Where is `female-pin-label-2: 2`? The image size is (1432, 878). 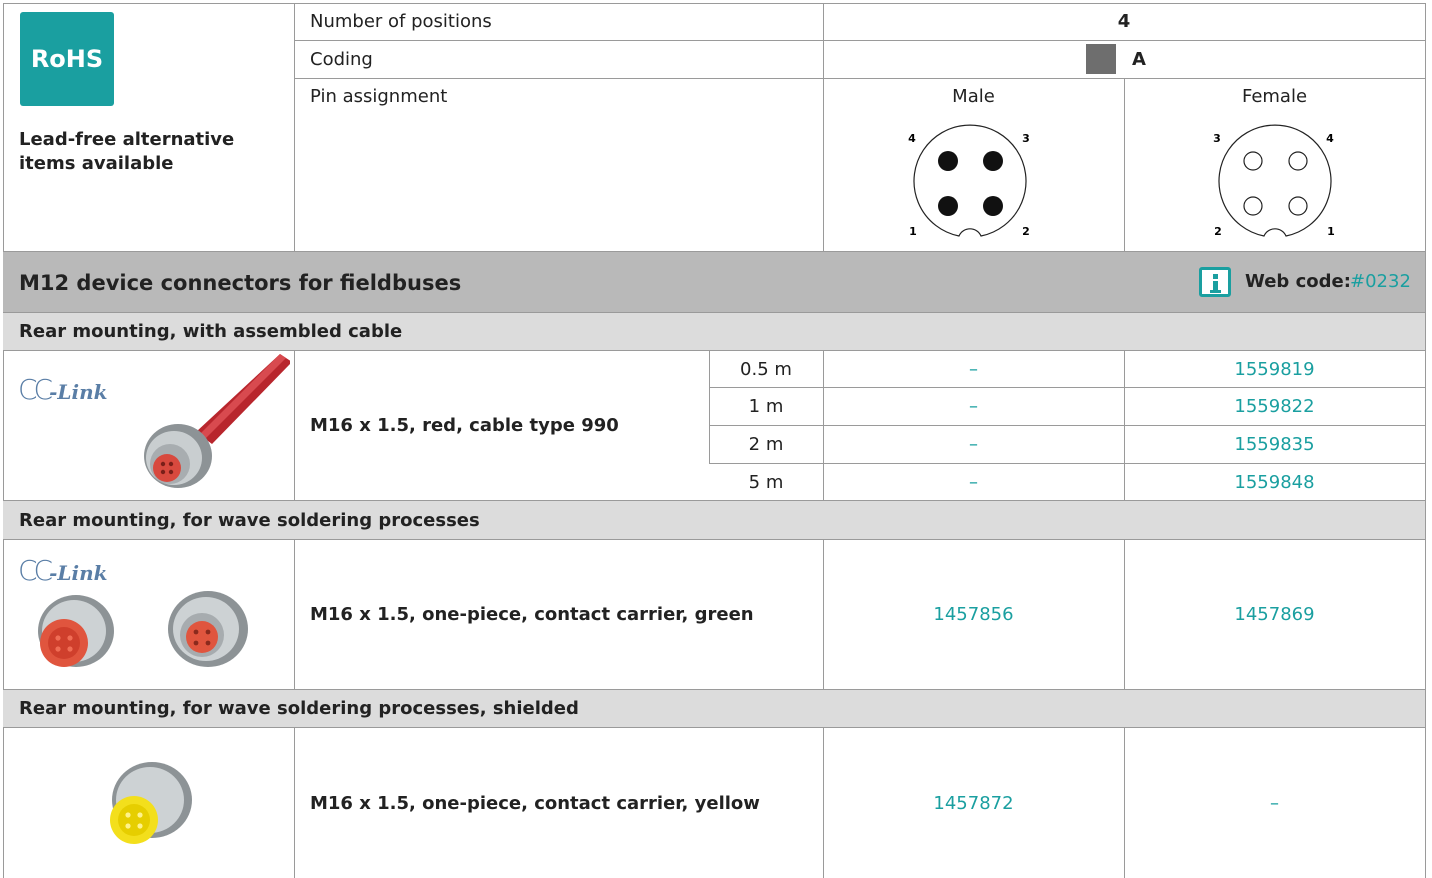
female-pin-label-2: 2 is located at coordinates (1218, 231).